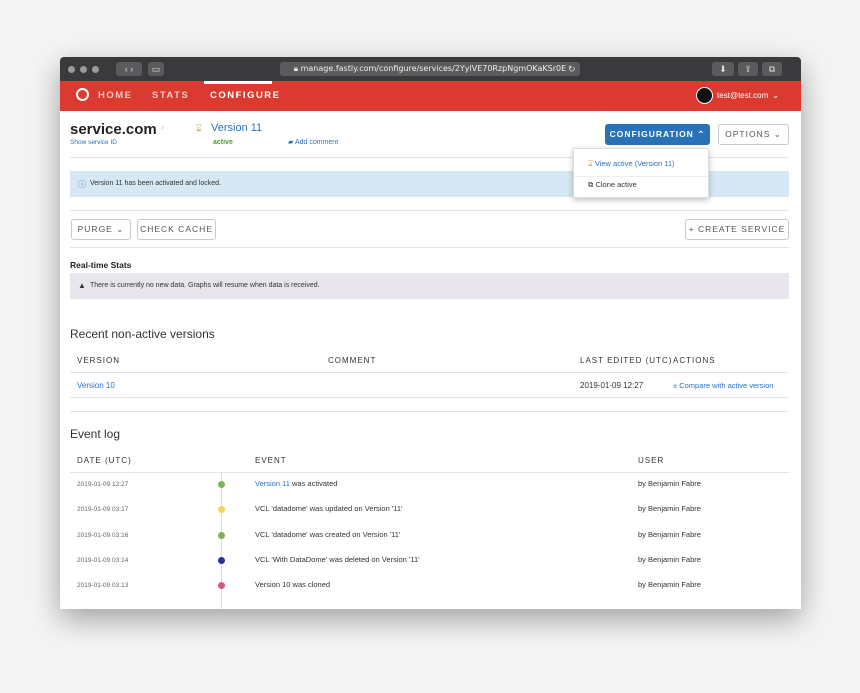  Describe the element at coordinates (313, 483) in the screenshot. I see `event-description: was activated` at that location.